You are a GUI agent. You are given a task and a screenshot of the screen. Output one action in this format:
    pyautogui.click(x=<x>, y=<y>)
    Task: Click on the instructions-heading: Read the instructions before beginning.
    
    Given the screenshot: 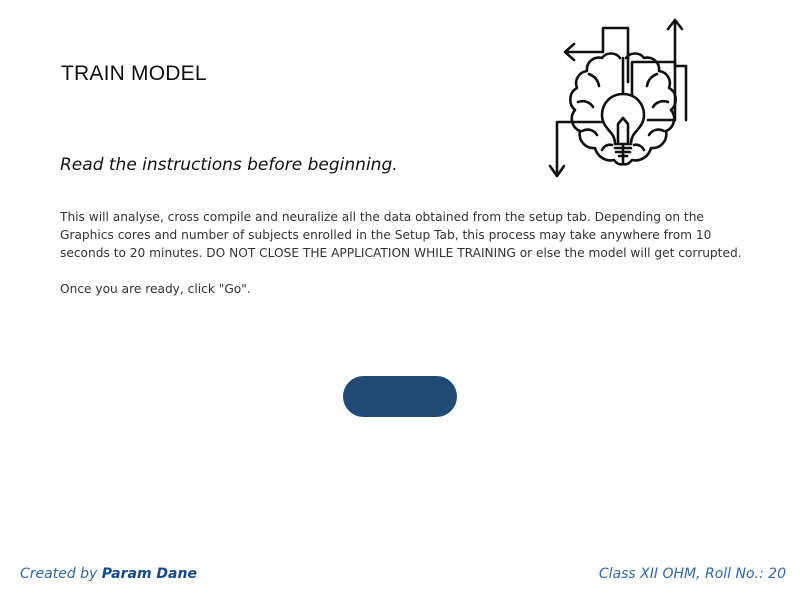 What is the action you would take?
    pyautogui.click(x=229, y=165)
    